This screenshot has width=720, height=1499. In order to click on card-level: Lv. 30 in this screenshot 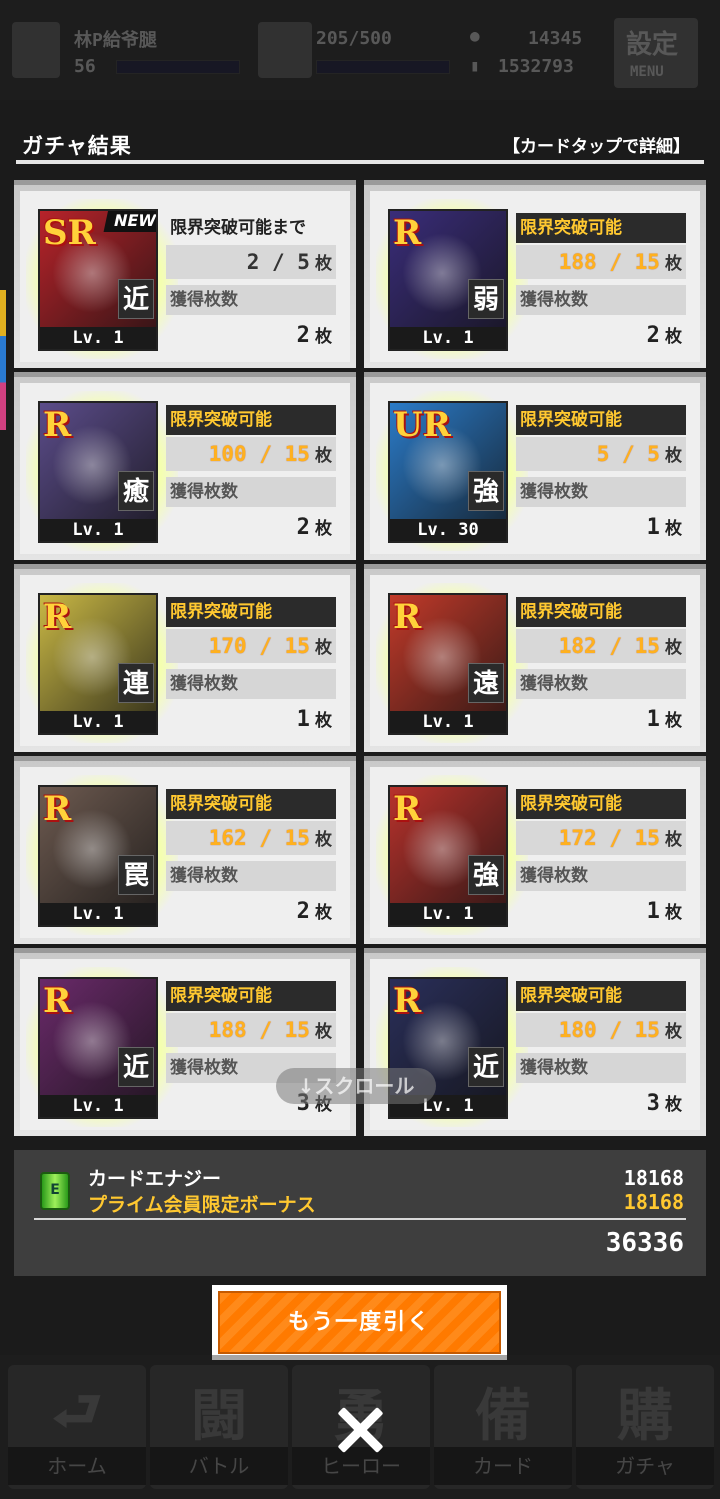, I will do `click(448, 530)`.